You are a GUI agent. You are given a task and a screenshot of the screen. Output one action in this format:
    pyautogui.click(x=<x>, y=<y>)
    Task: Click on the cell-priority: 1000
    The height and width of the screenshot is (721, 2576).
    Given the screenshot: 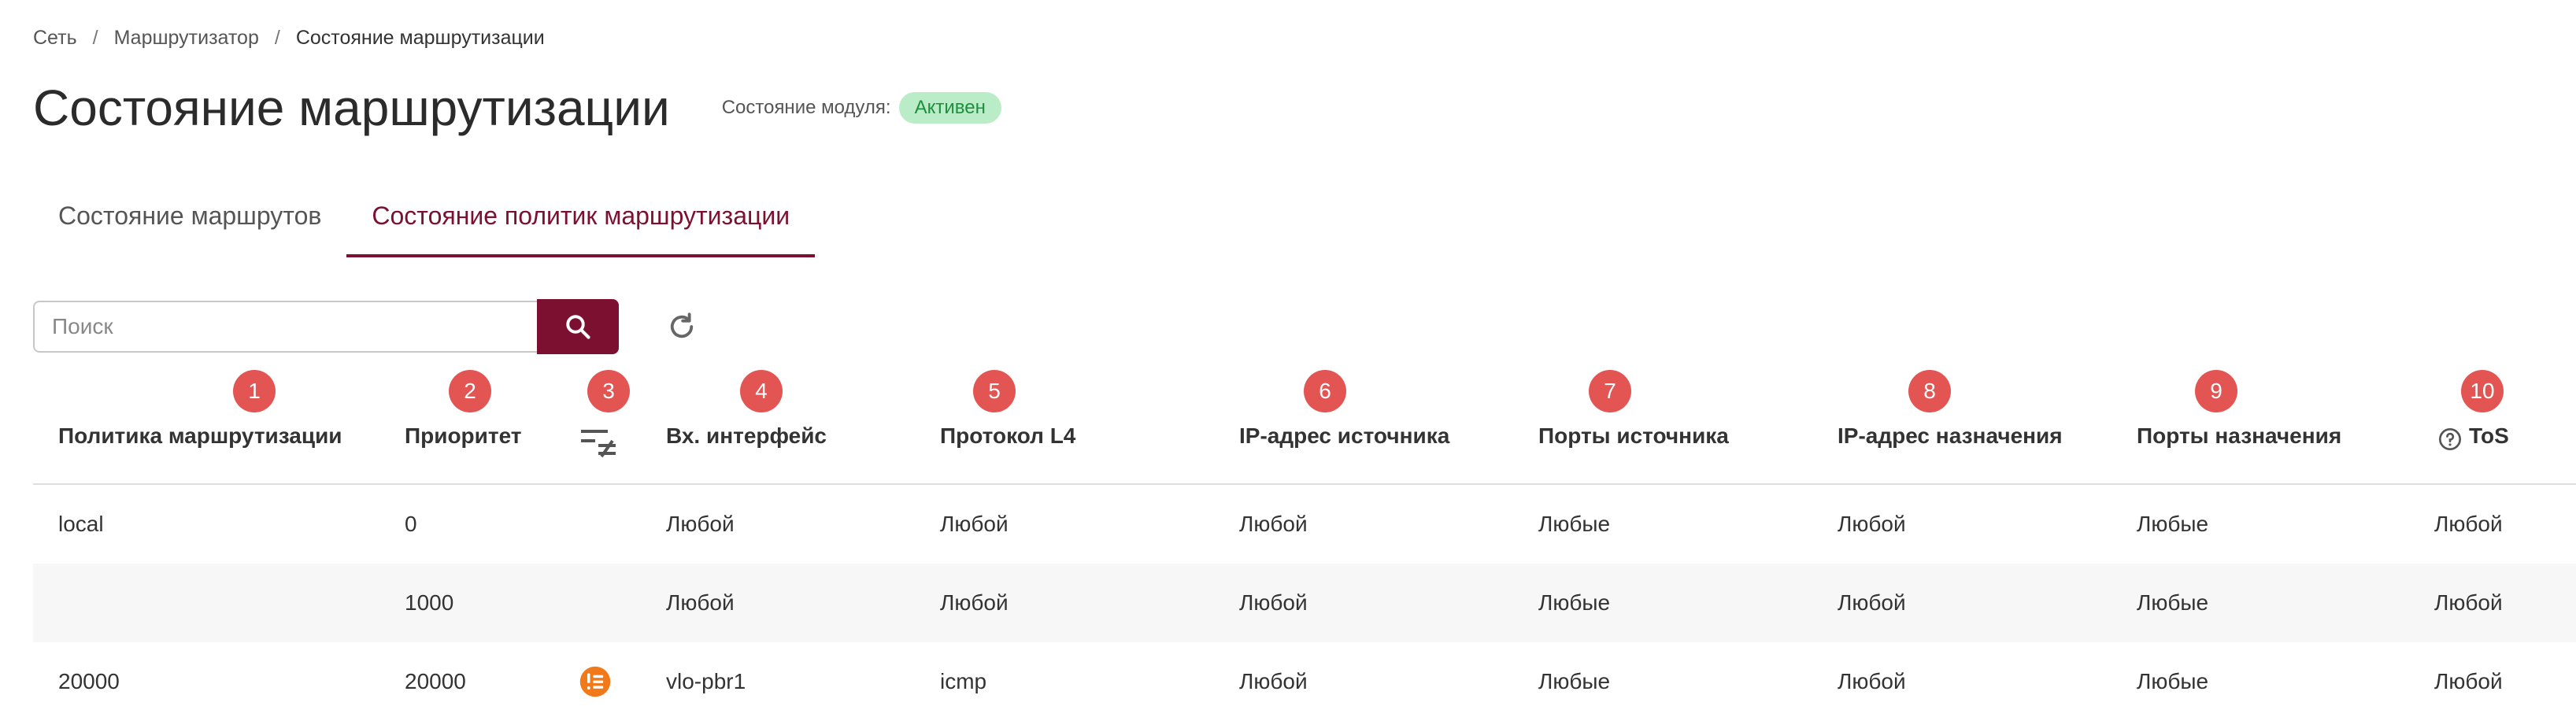 What is the action you would take?
    pyautogui.click(x=429, y=602)
    